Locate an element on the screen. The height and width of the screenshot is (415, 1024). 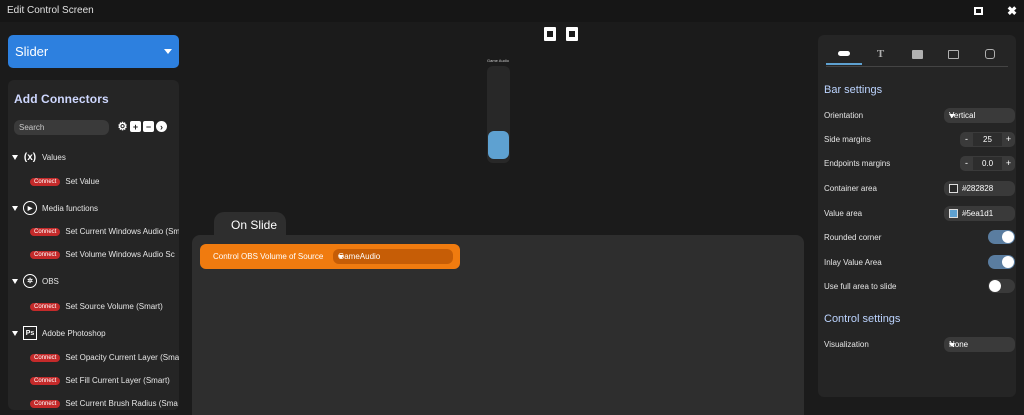
connector-item: Connect Set Current Windows Audio (Sm is located at coordinates (104, 231).